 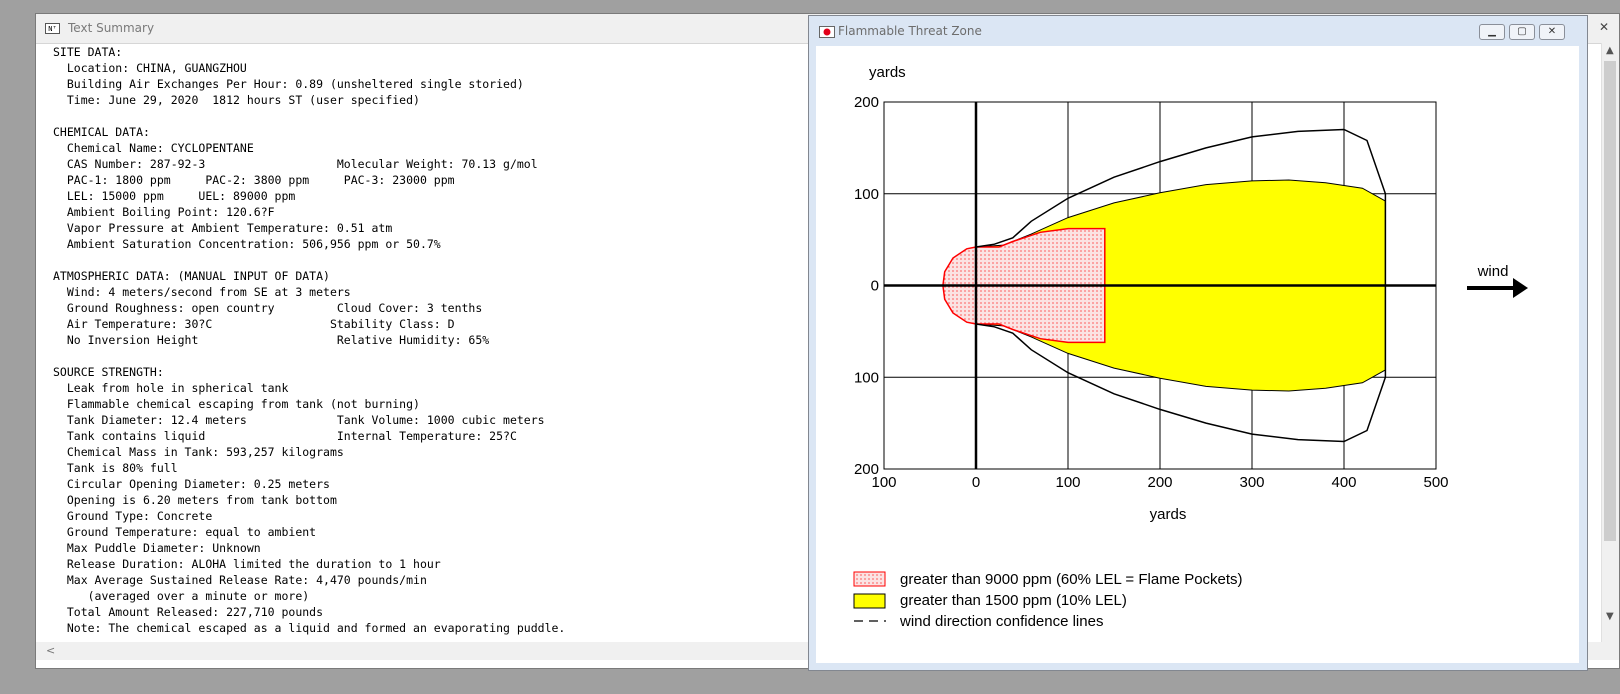 What do you see at coordinates (1251, 482) in the screenshot?
I see `x-tick-label: 300` at bounding box center [1251, 482].